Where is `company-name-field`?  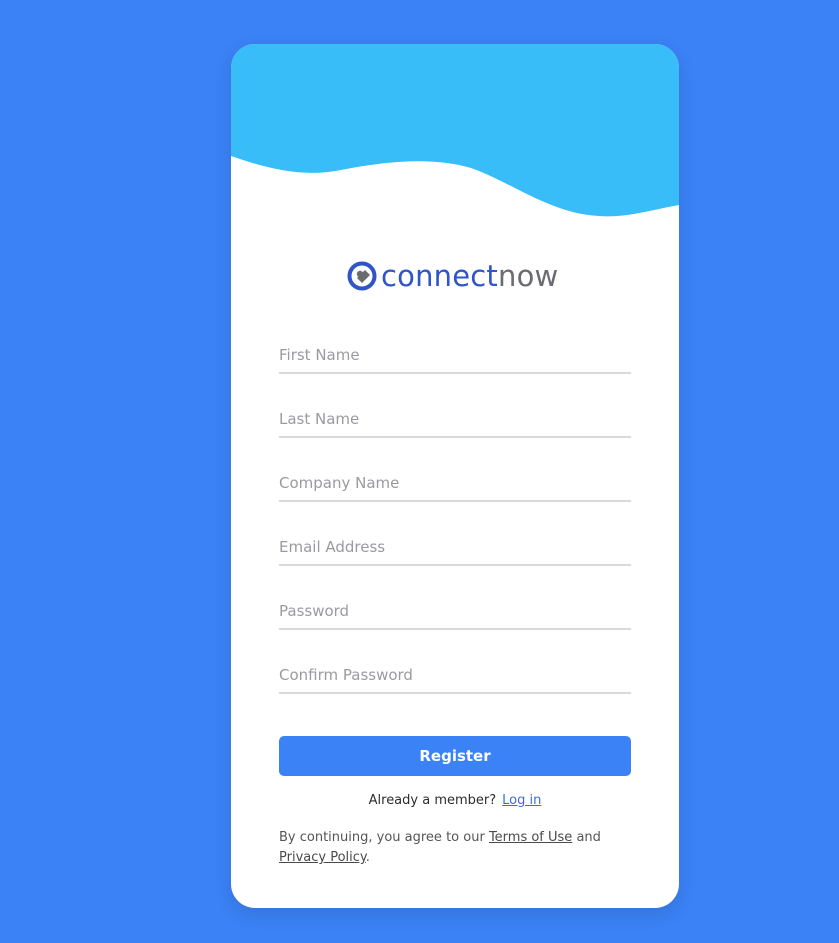 company-name-field is located at coordinates (455, 483).